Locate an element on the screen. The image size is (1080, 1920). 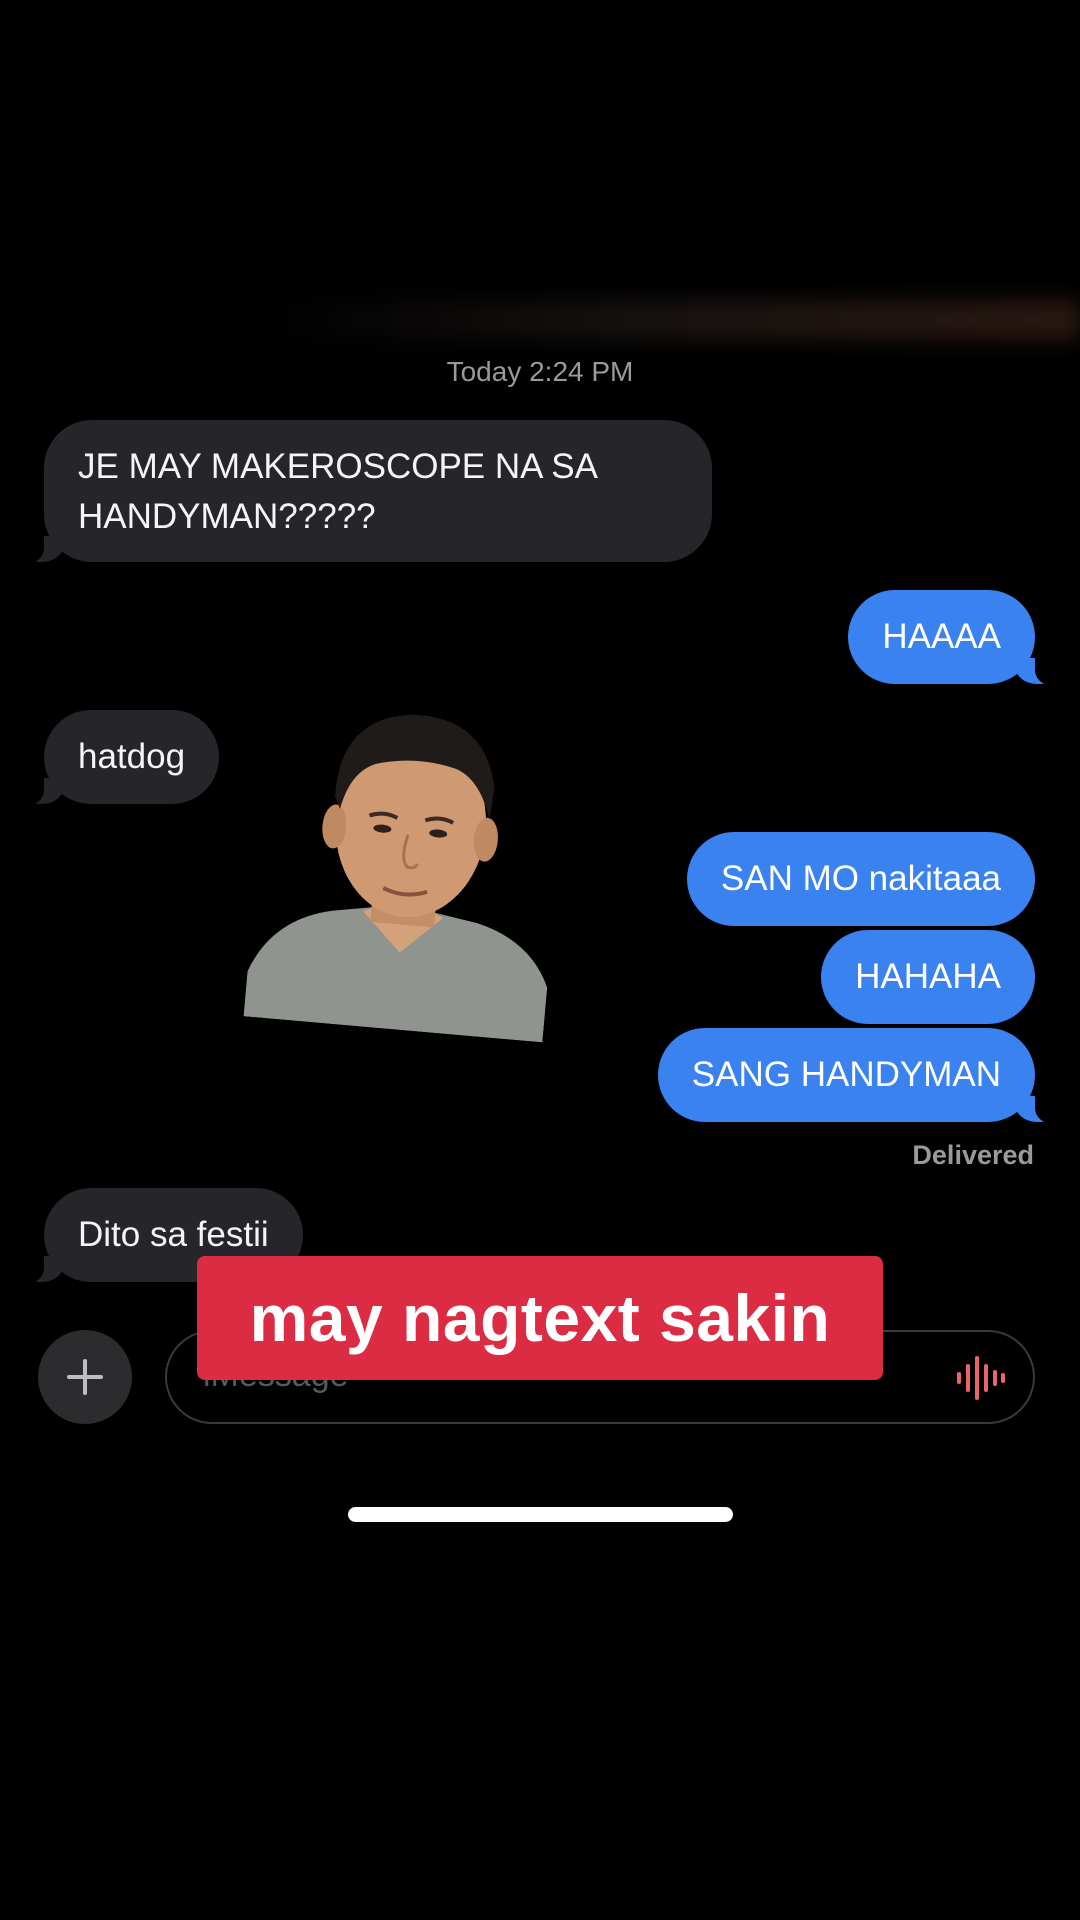
delivery-status: Delivered is located at coordinates (973, 1155).